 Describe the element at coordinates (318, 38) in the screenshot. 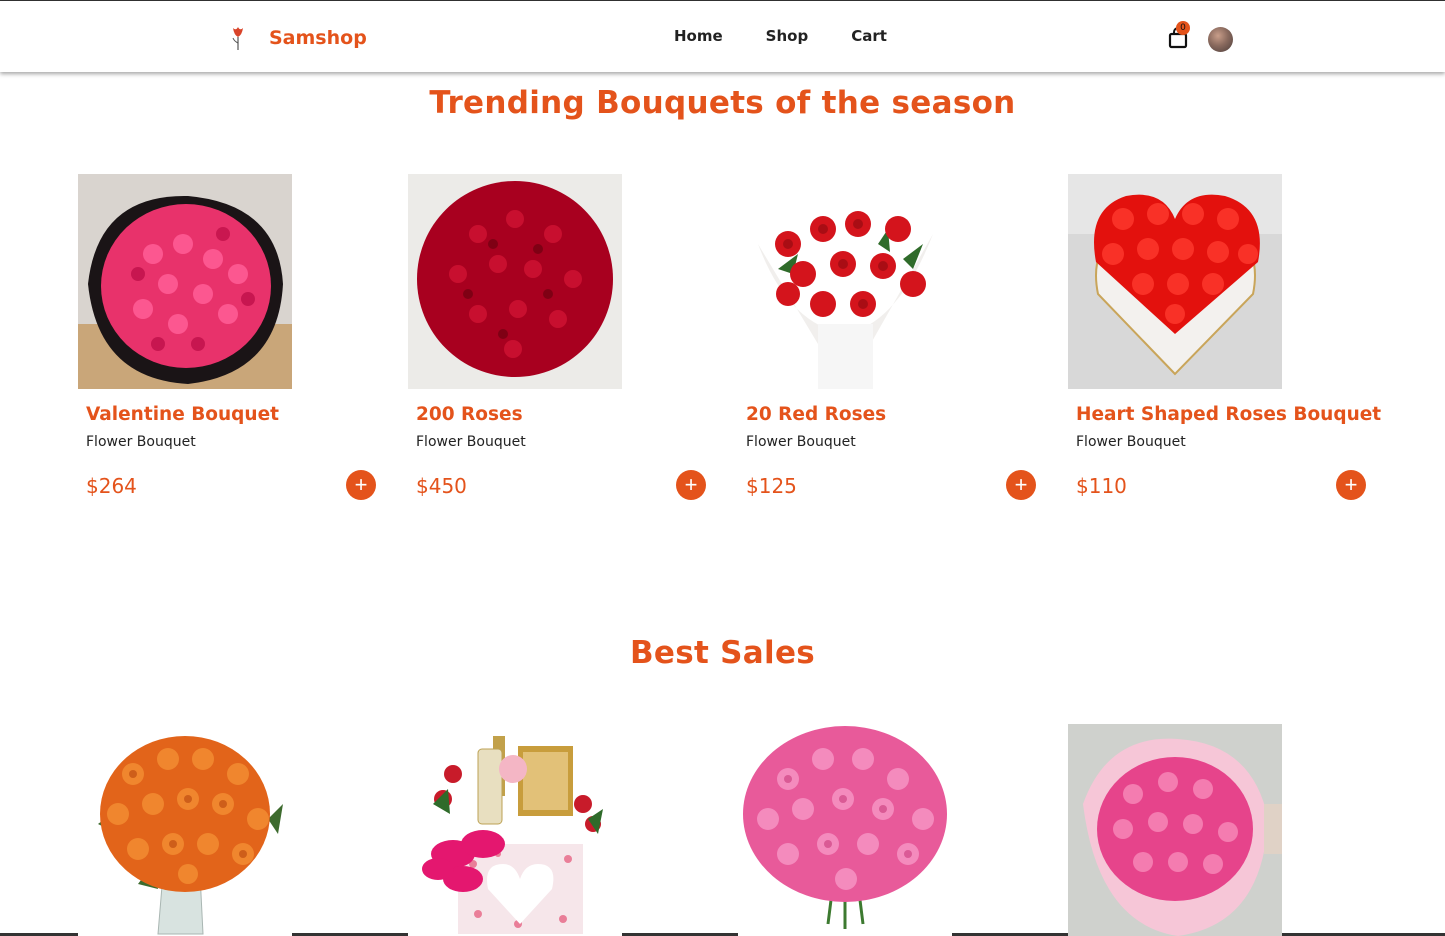

I see `brand-name: Samshop` at that location.